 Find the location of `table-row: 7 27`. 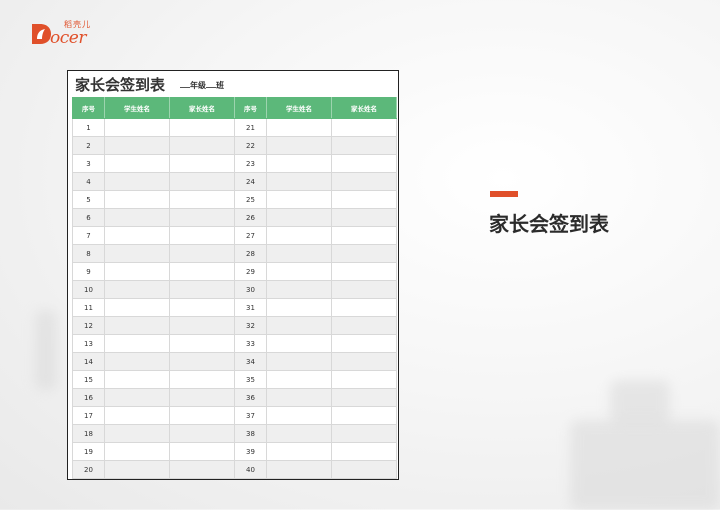

table-row: 7 27 is located at coordinates (234, 235).